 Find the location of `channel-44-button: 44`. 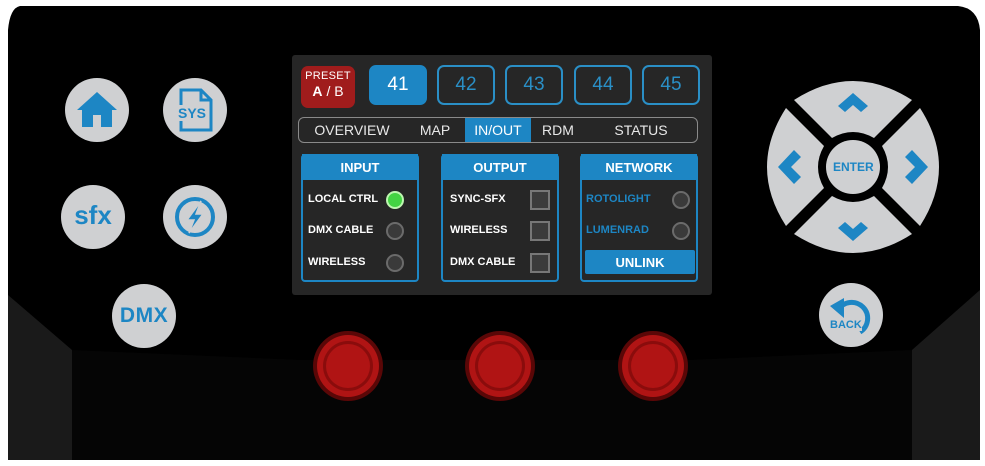

channel-44-button: 44 is located at coordinates (603, 85).